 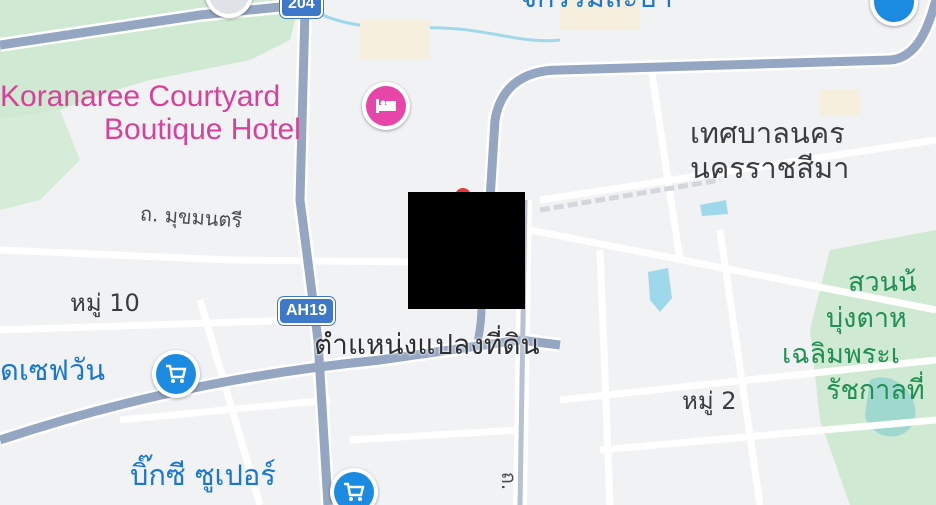 What do you see at coordinates (882, 282) in the screenshot?
I see `park-label-line1: สวนน้` at bounding box center [882, 282].